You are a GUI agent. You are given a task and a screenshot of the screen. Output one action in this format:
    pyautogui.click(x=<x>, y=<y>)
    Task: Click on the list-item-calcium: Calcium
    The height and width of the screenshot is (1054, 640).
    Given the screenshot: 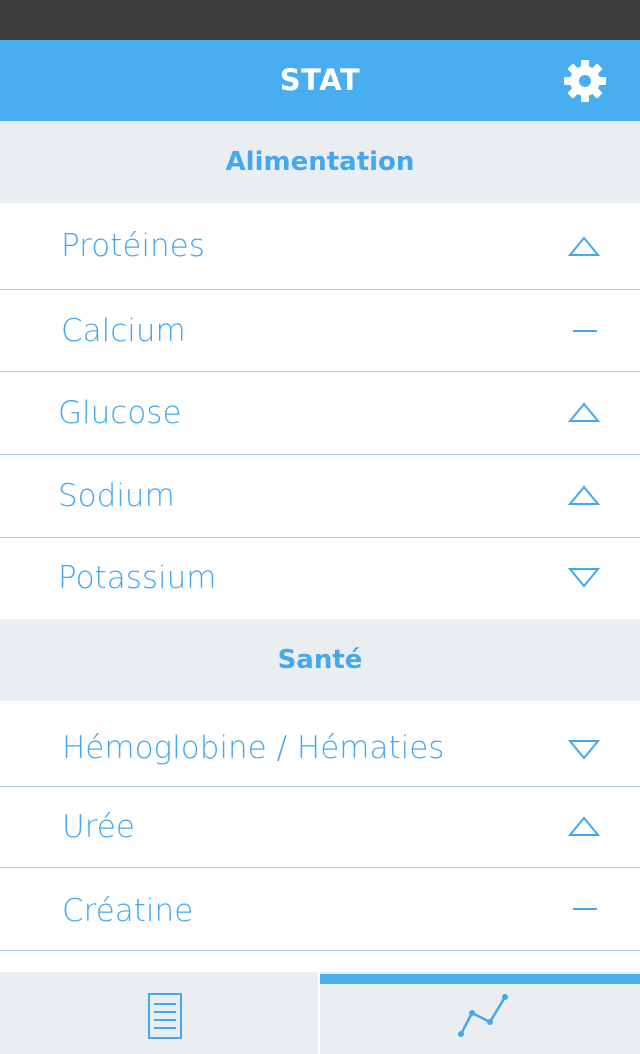 What is the action you would take?
    pyautogui.click(x=320, y=331)
    